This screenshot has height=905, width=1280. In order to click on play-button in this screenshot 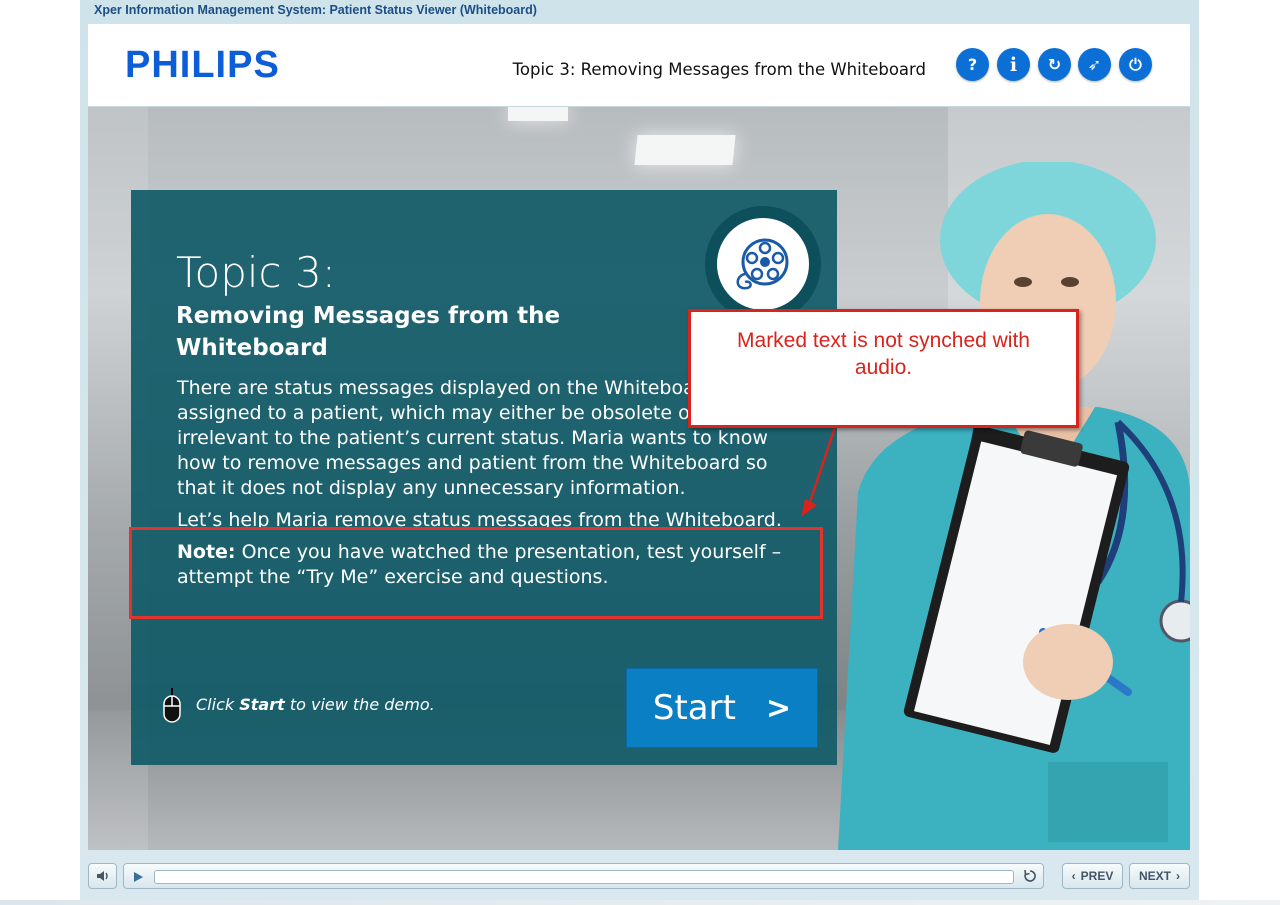, I will do `click(138, 879)`.